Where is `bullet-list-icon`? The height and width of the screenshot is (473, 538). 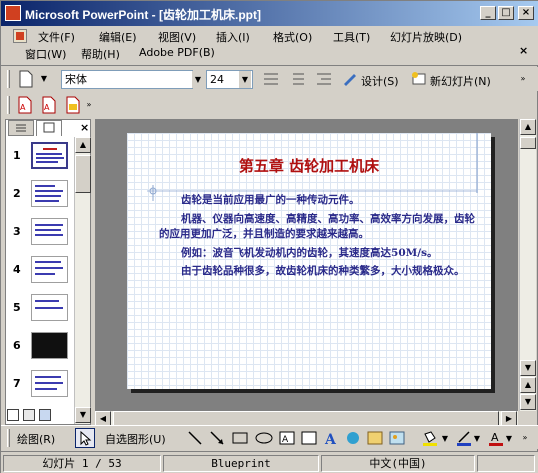 bullet-list-icon is located at coordinates (297, 80).